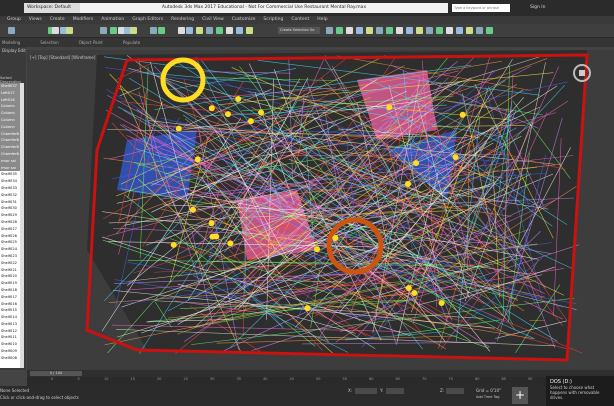 The height and width of the screenshot is (406, 614). What do you see at coordinates (582, 73) in the screenshot?
I see `viewcube-icon` at bounding box center [582, 73].